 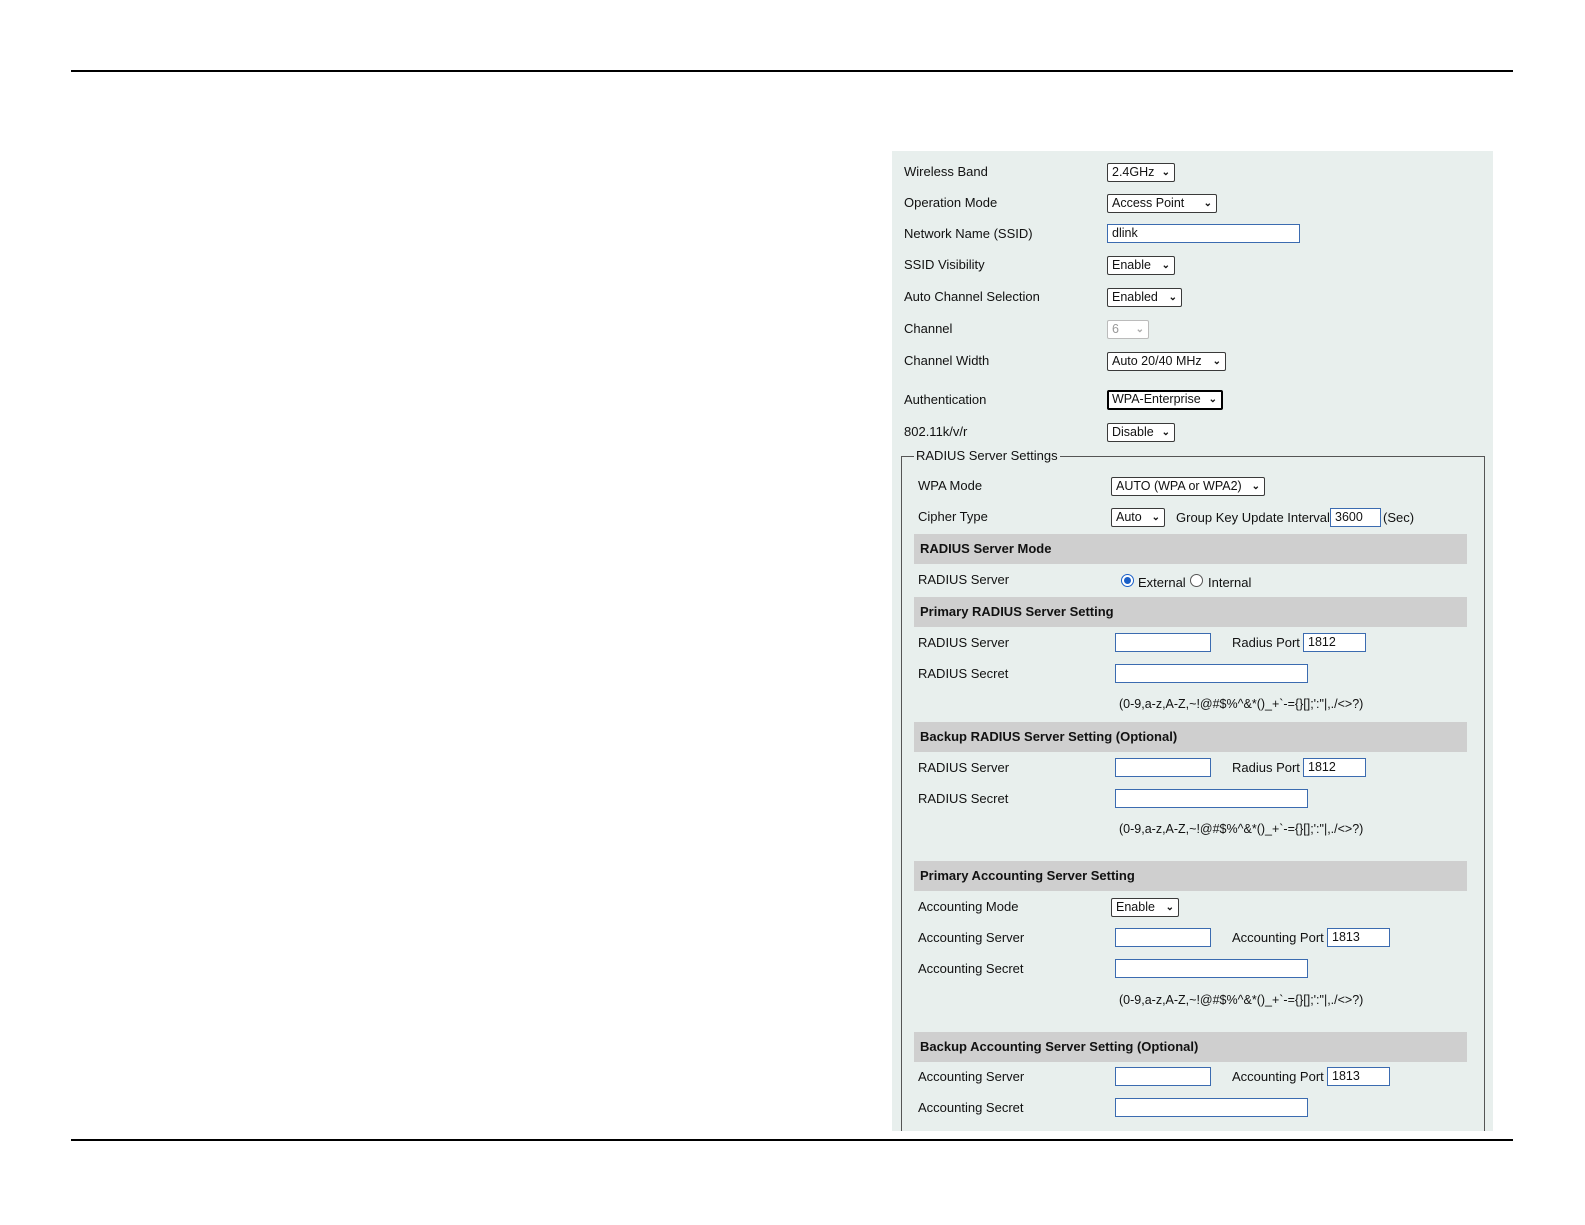 I want to click on wpa-mode-select: AUTO (WPA or WPA2) ⌄, so click(x=1188, y=486).